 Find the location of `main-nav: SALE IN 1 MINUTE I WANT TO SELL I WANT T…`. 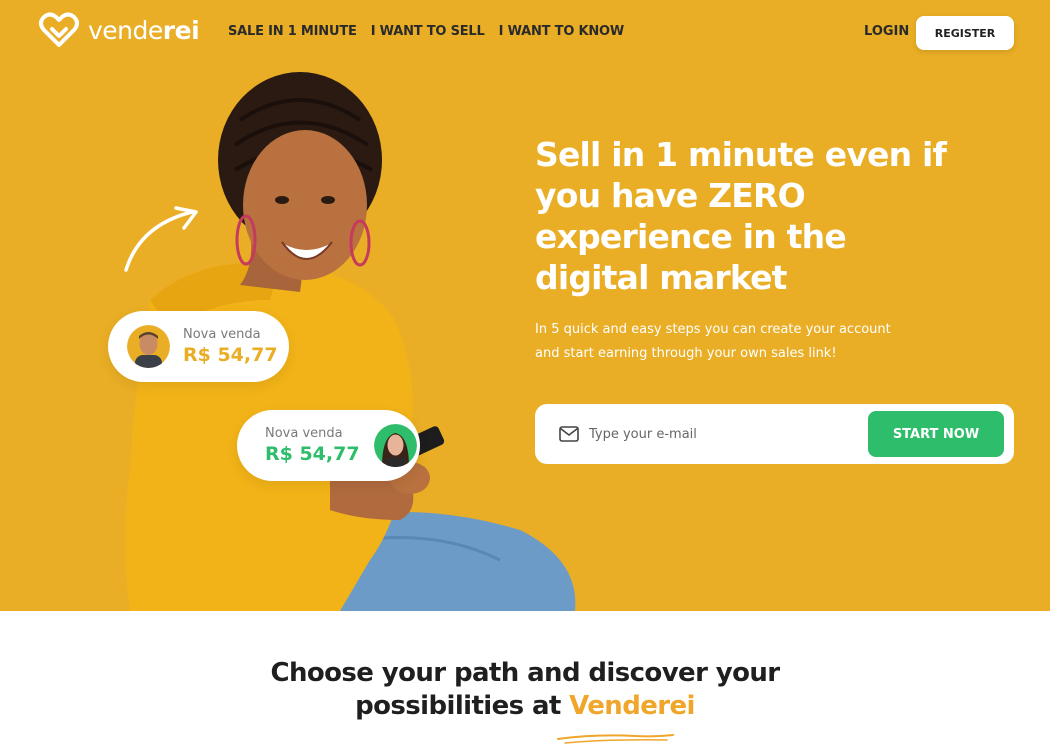

main-nav: SALE IN 1 MINUTE I WANT TO SELL I WANT T… is located at coordinates (426, 31).